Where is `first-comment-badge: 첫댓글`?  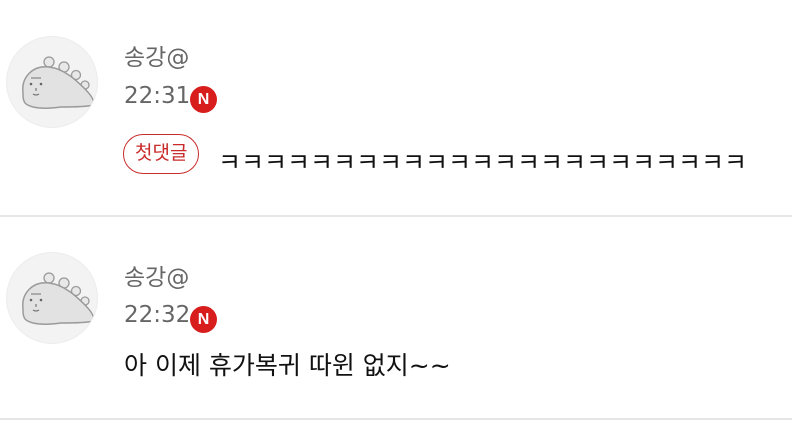 first-comment-badge: 첫댓글 is located at coordinates (161, 154).